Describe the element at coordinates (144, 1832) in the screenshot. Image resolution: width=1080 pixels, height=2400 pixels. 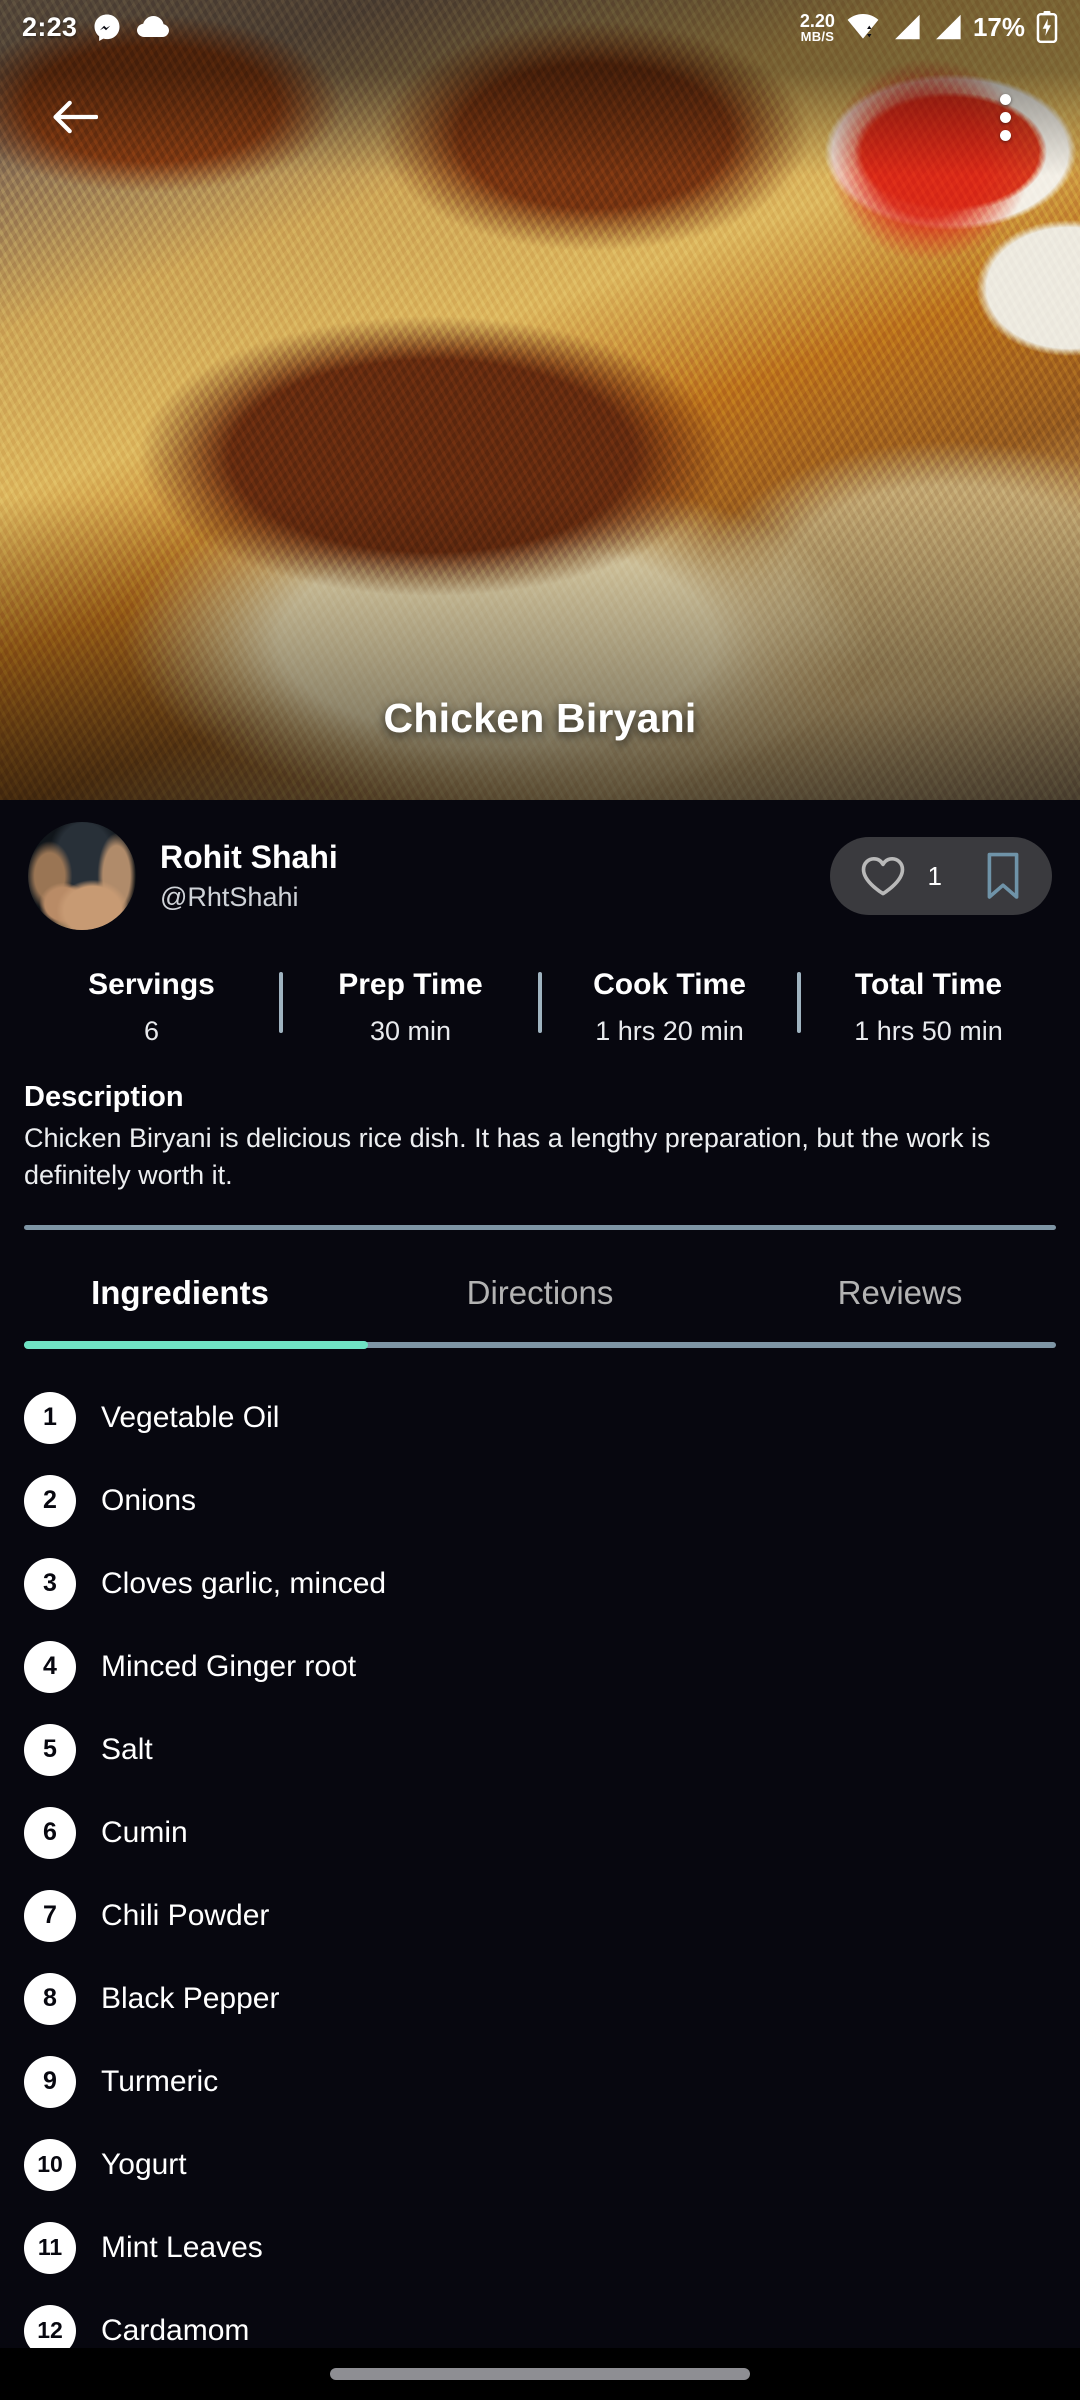
I see `ingredient-name: Cumin` at that location.